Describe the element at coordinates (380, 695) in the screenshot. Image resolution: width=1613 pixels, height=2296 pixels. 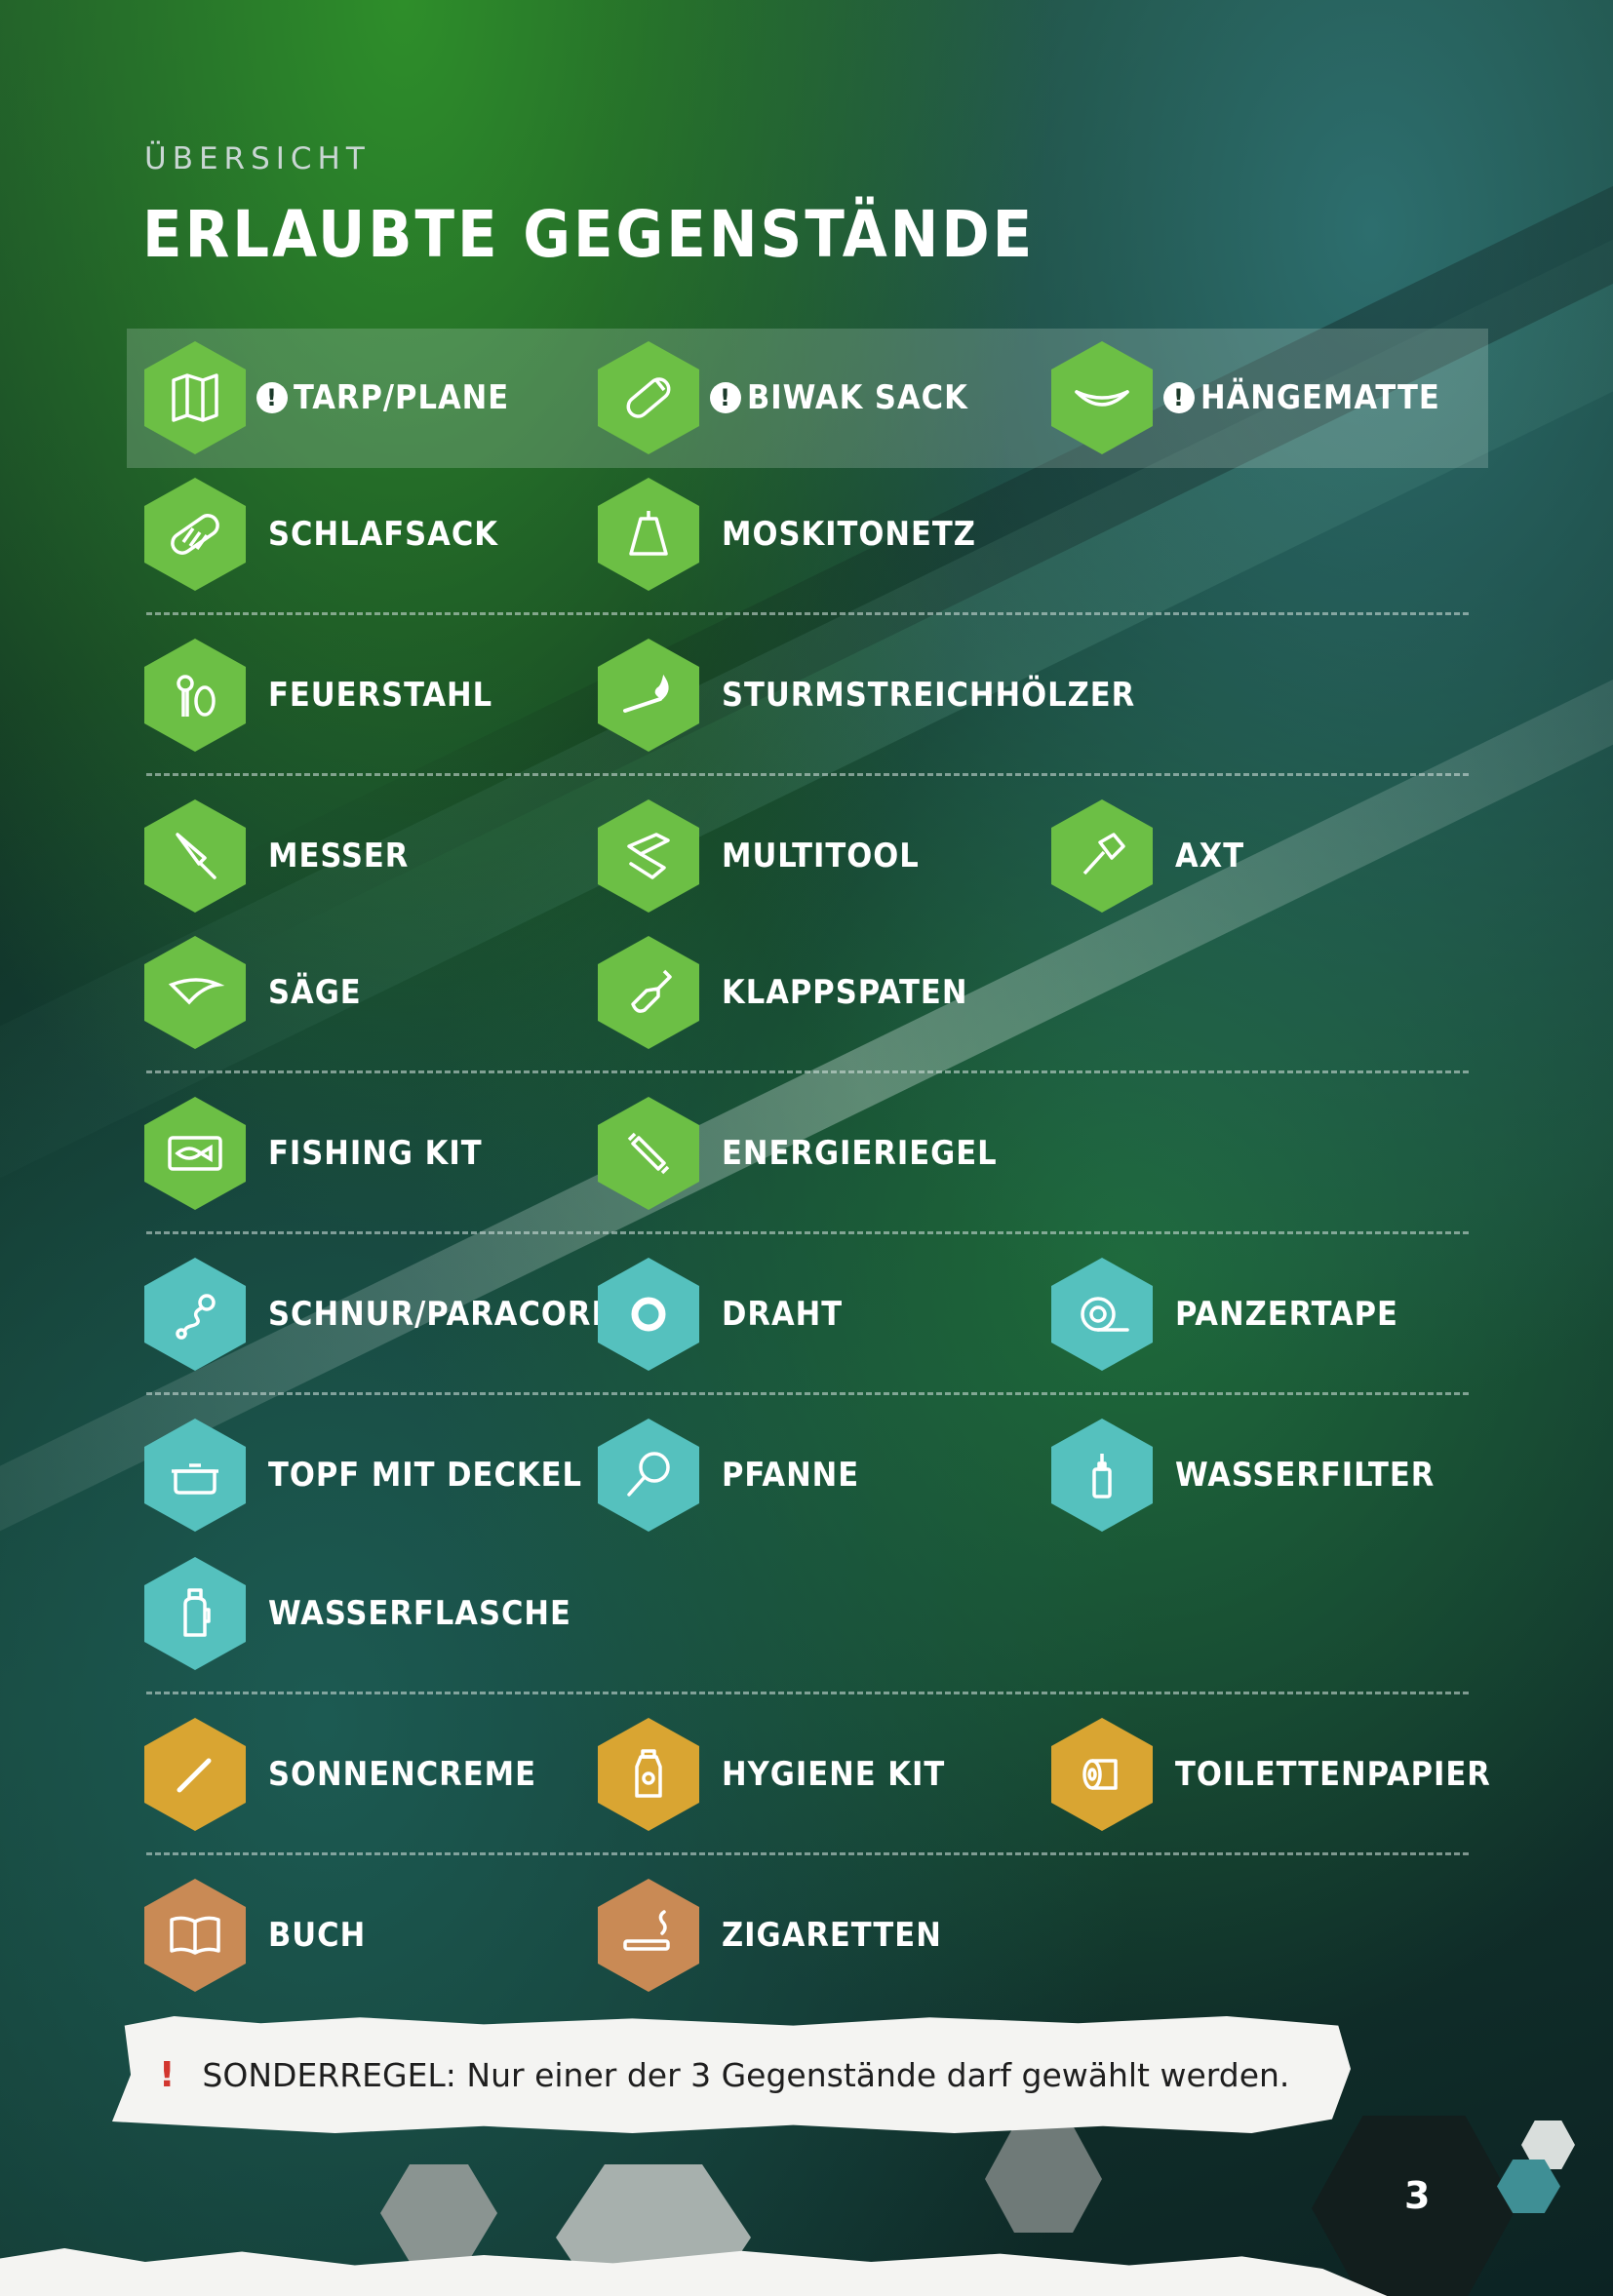
I see `item-label: FEUERSTAHL` at that location.